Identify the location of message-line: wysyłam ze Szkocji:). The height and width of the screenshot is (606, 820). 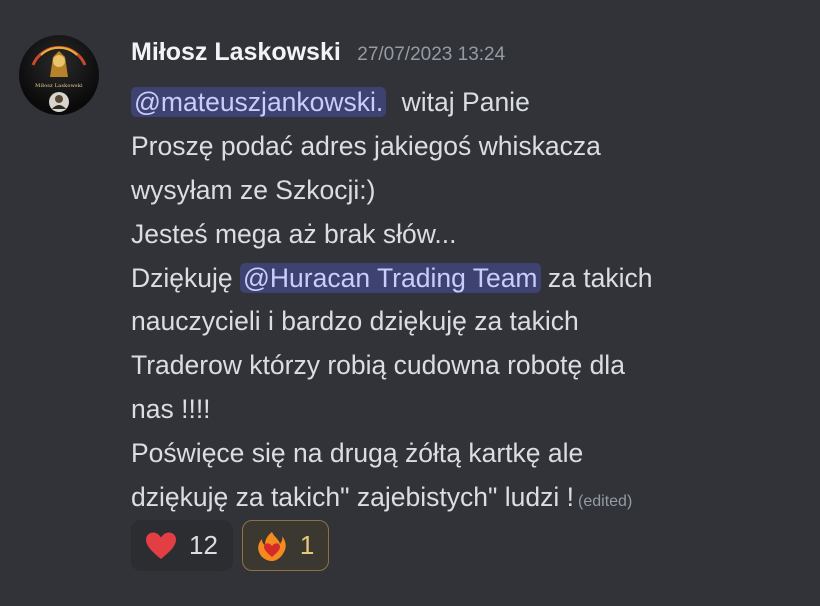
(471, 191).